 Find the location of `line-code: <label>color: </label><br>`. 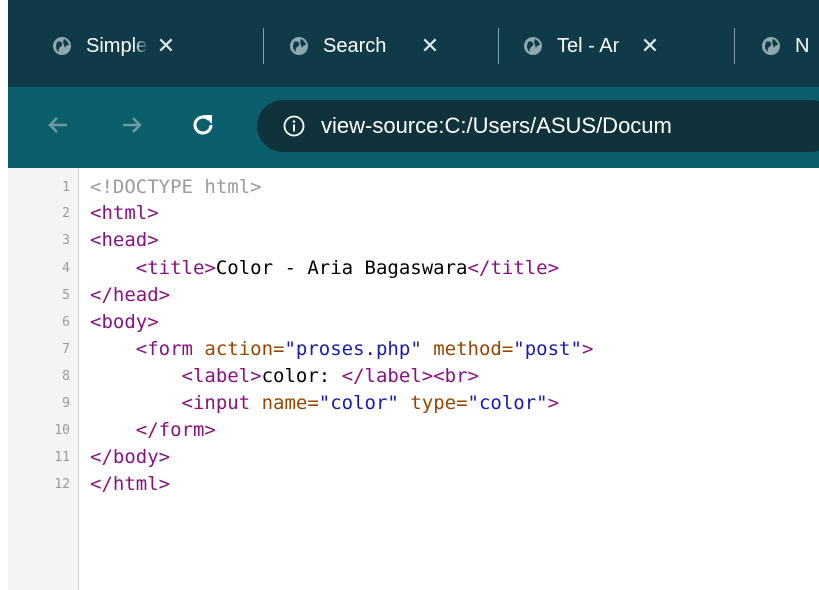

line-code: <label>color: </label><br> is located at coordinates (284, 376).